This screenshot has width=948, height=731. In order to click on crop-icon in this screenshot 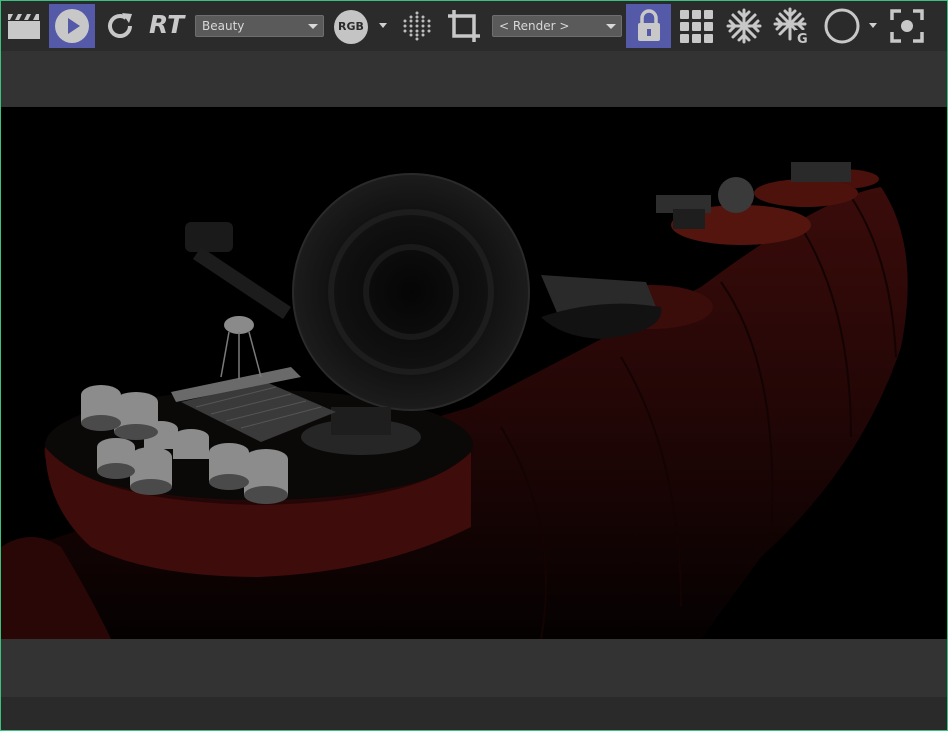, I will do `click(464, 26)`.